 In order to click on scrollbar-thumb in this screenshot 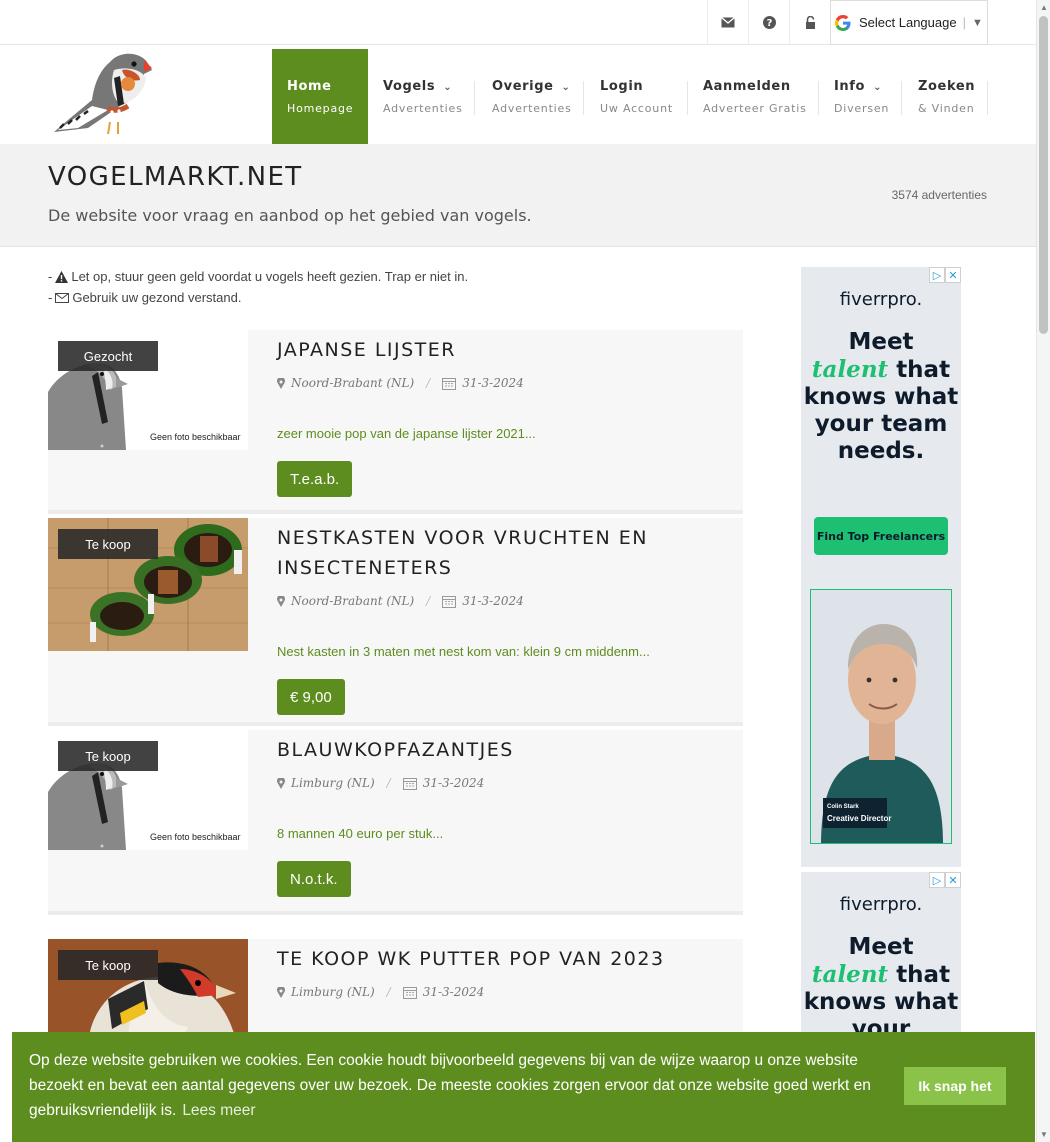, I will do `click(1043, 175)`.